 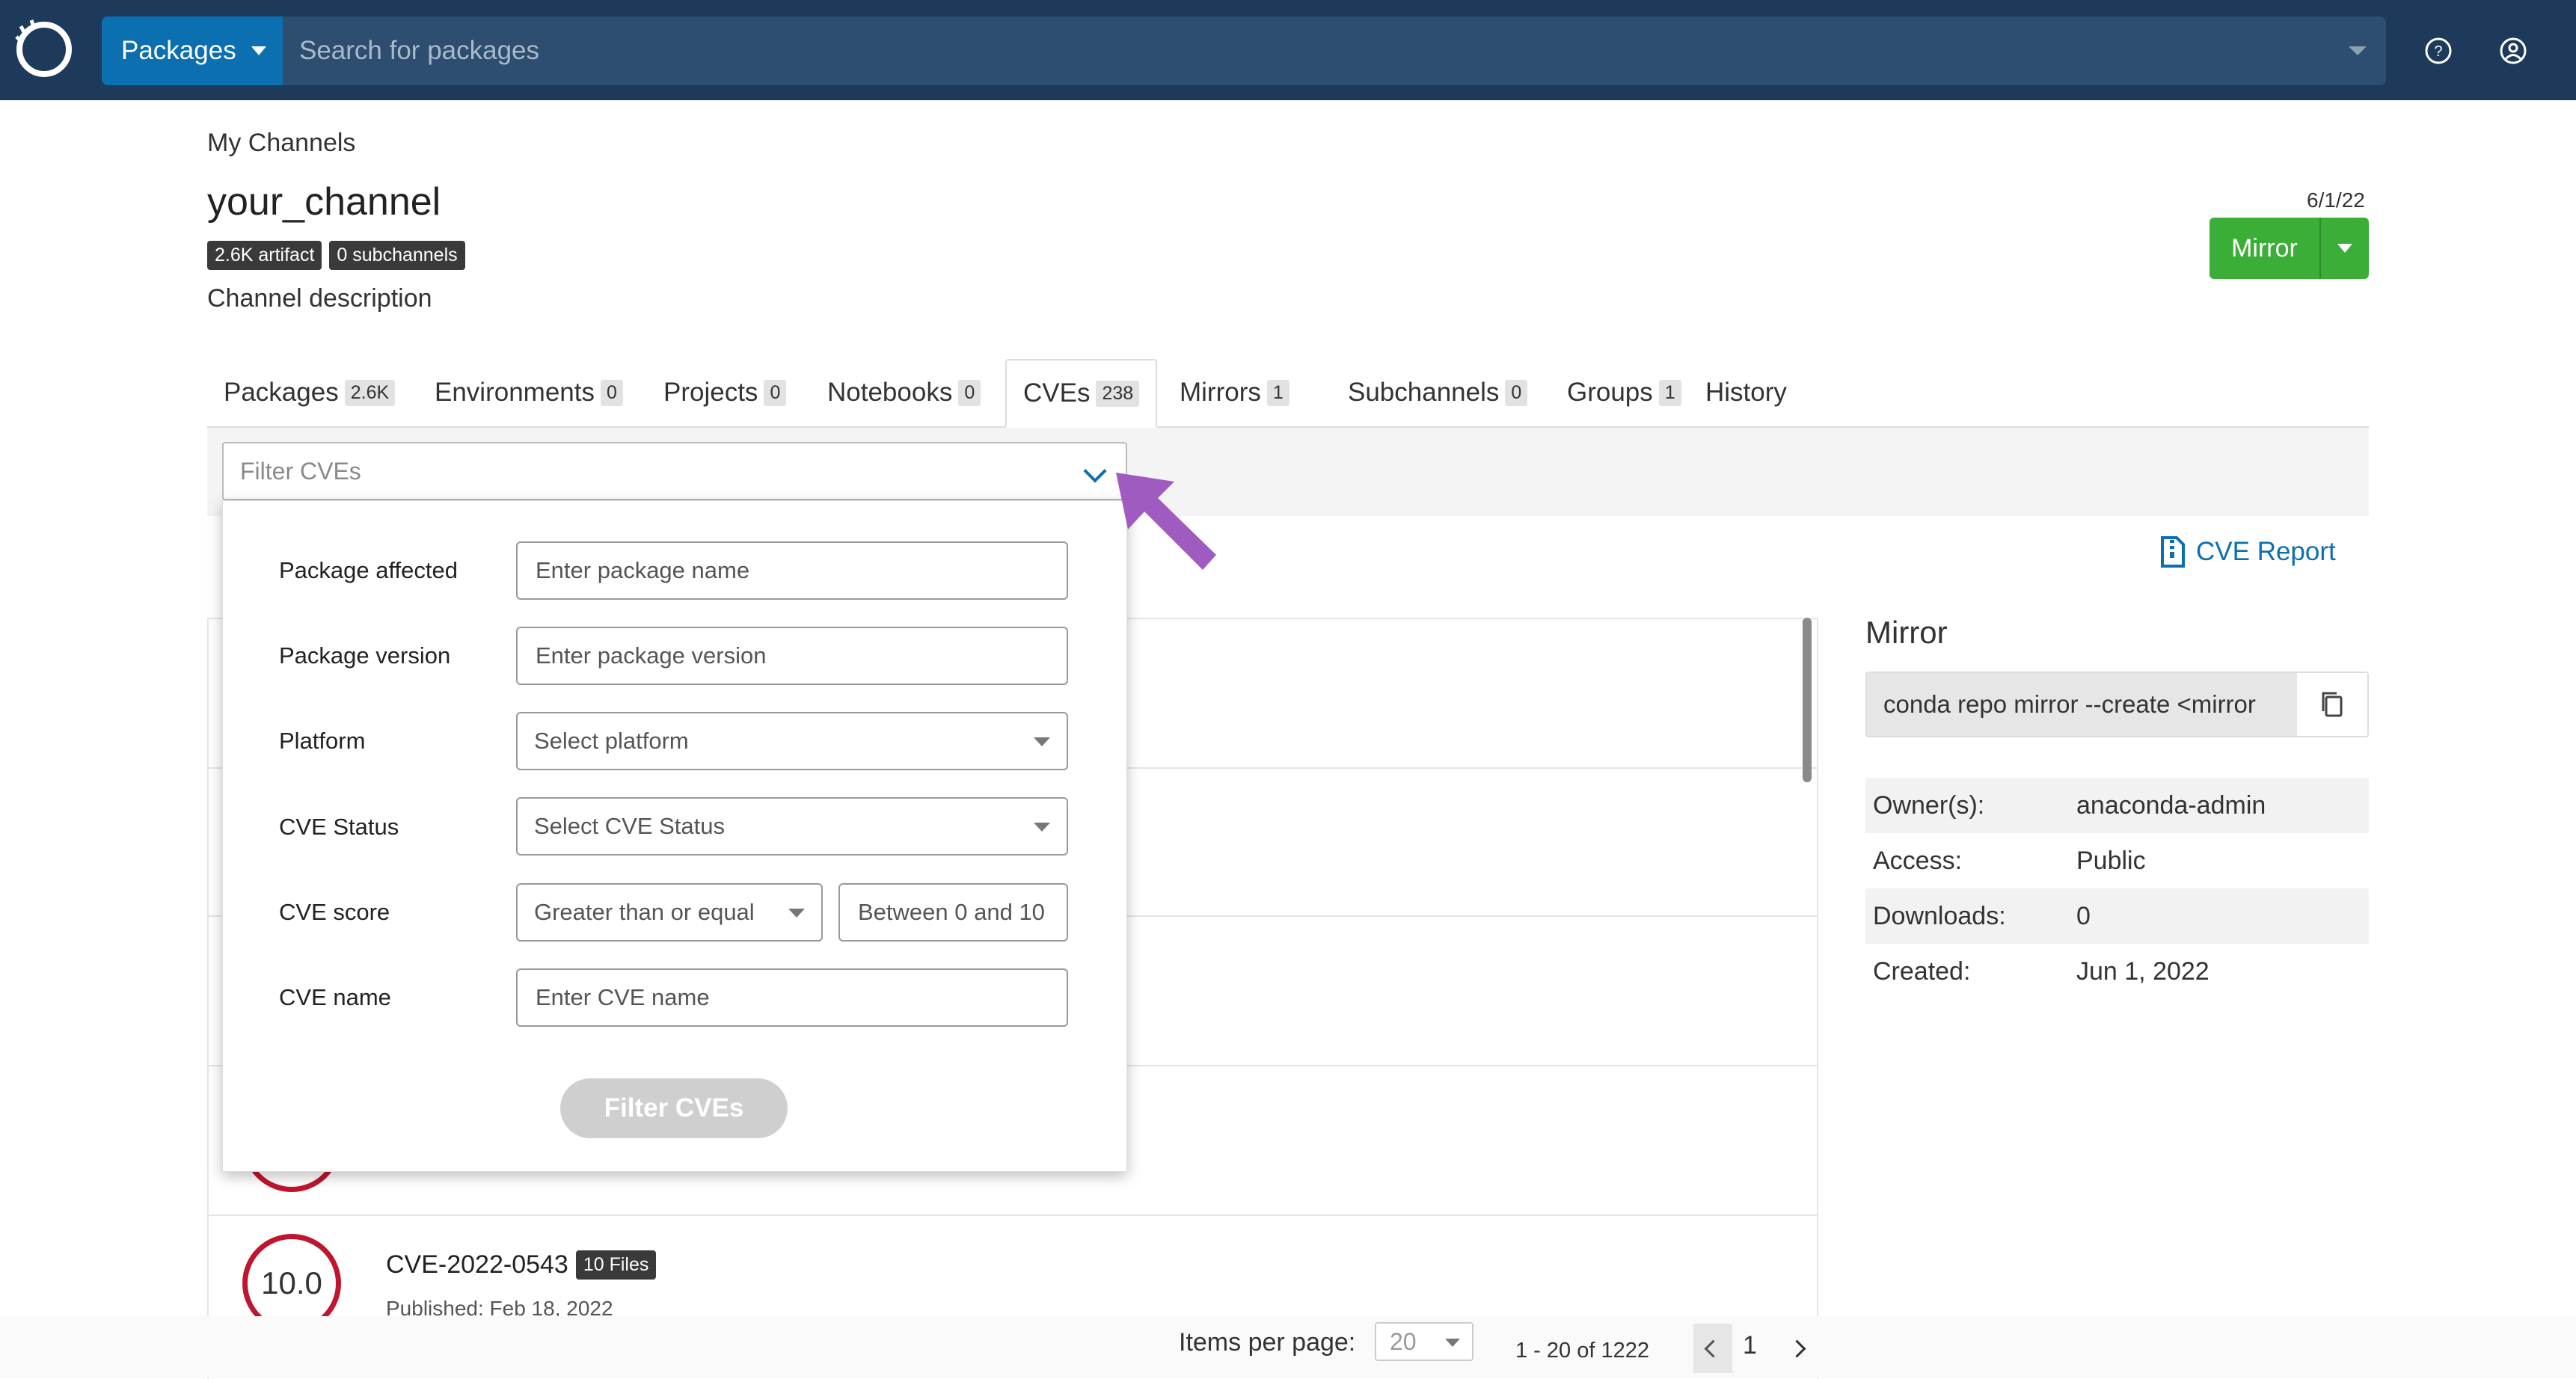 I want to click on platform-select-value: Select platform, so click(x=611, y=741).